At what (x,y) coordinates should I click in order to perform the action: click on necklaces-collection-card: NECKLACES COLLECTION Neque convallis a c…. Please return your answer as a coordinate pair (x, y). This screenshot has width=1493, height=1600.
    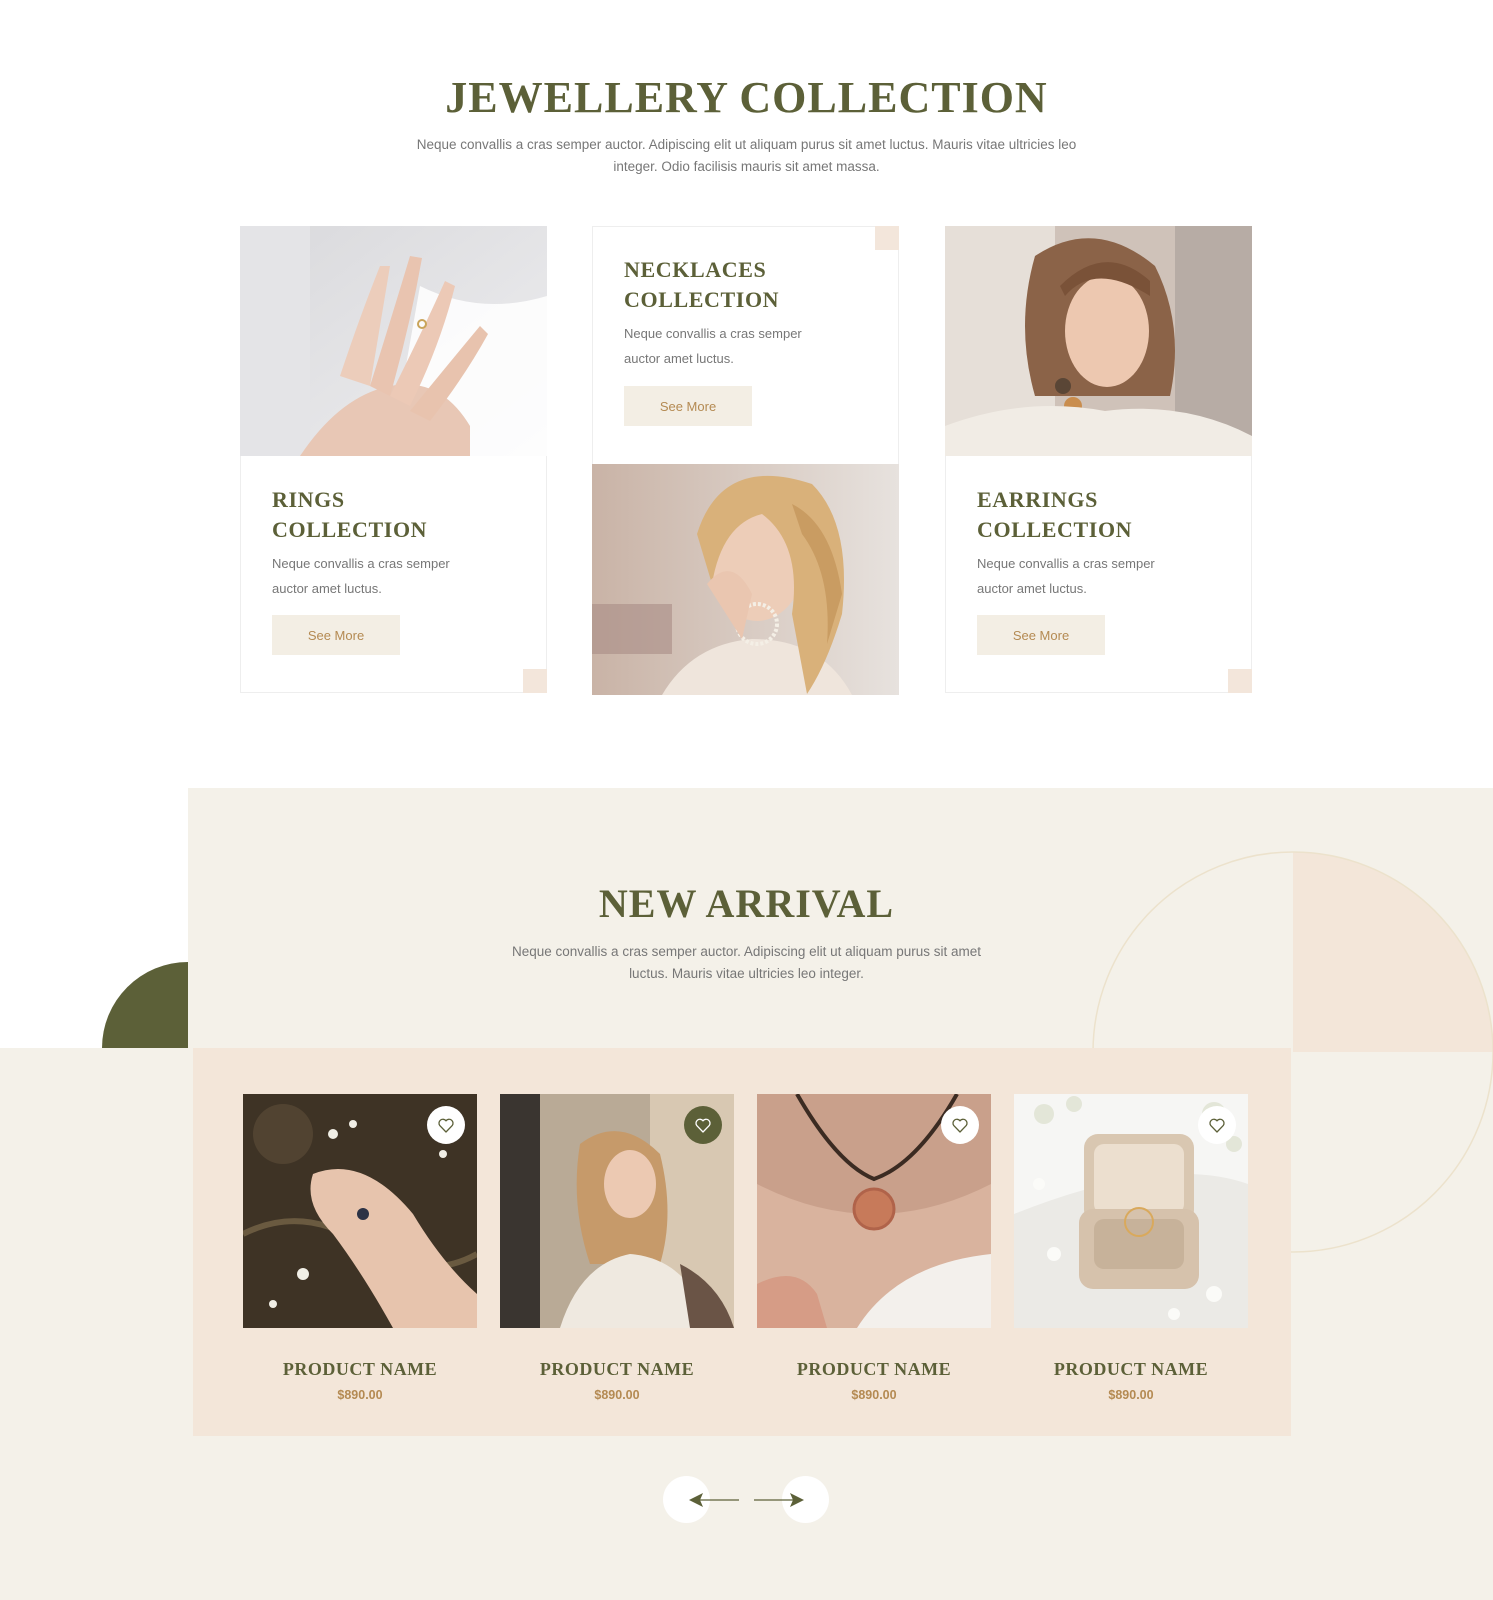
    Looking at the image, I should click on (745, 460).